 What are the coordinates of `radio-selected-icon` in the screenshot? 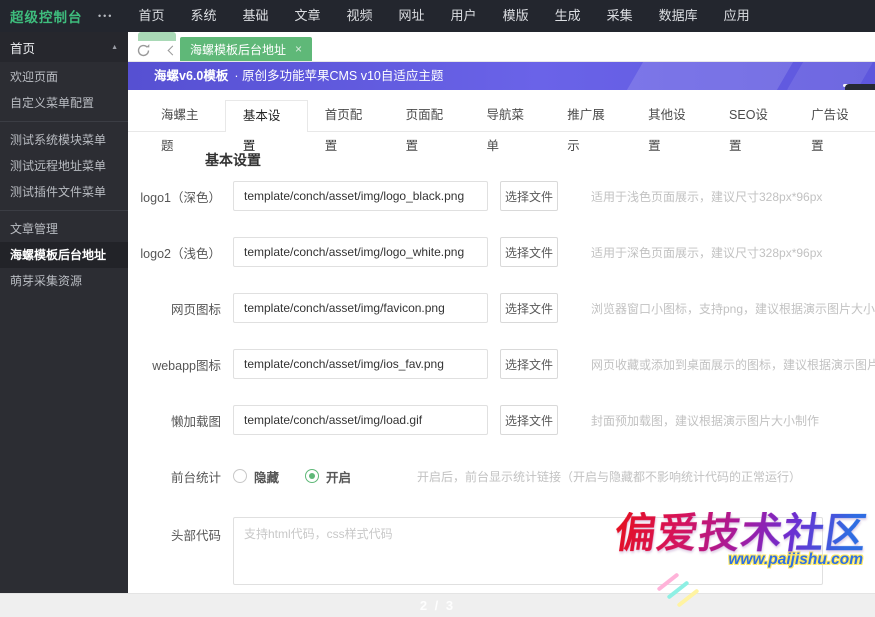 It's located at (312, 476).